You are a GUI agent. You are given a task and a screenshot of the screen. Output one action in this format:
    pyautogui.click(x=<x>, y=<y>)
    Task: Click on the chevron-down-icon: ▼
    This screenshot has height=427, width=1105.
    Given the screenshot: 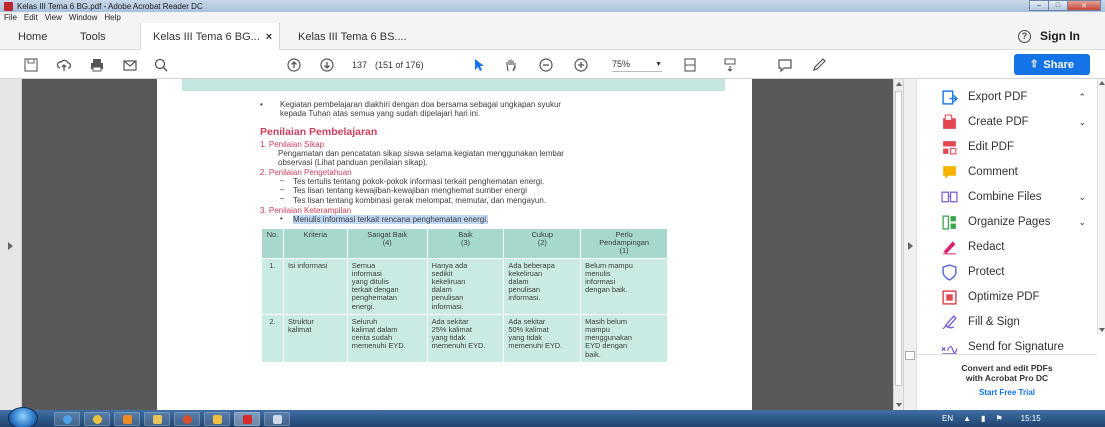 What is the action you would take?
    pyautogui.click(x=658, y=64)
    